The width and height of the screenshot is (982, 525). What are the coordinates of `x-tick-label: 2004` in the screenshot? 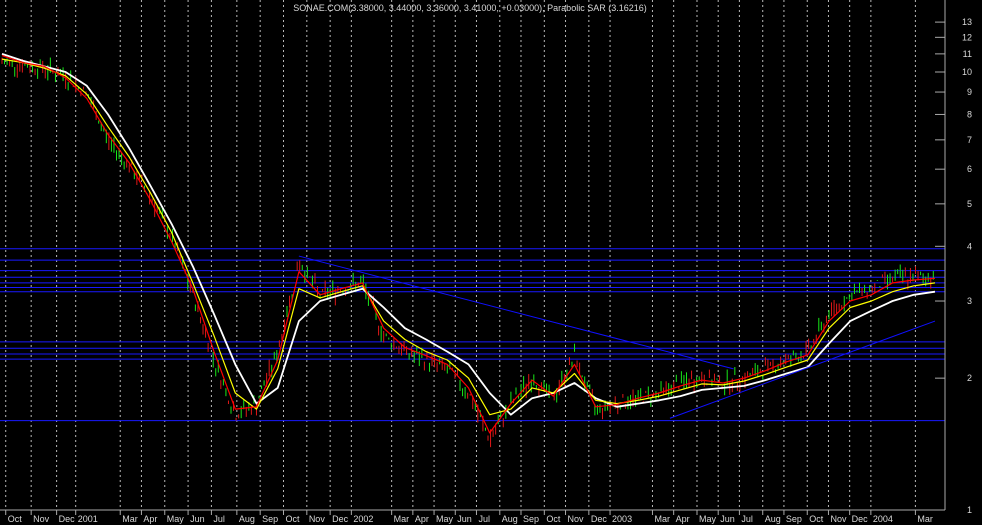 It's located at (883, 519).